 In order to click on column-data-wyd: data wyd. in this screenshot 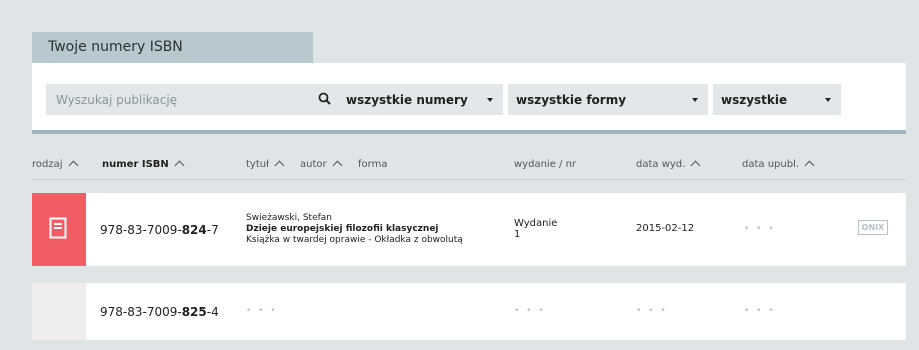, I will do `click(668, 165)`.